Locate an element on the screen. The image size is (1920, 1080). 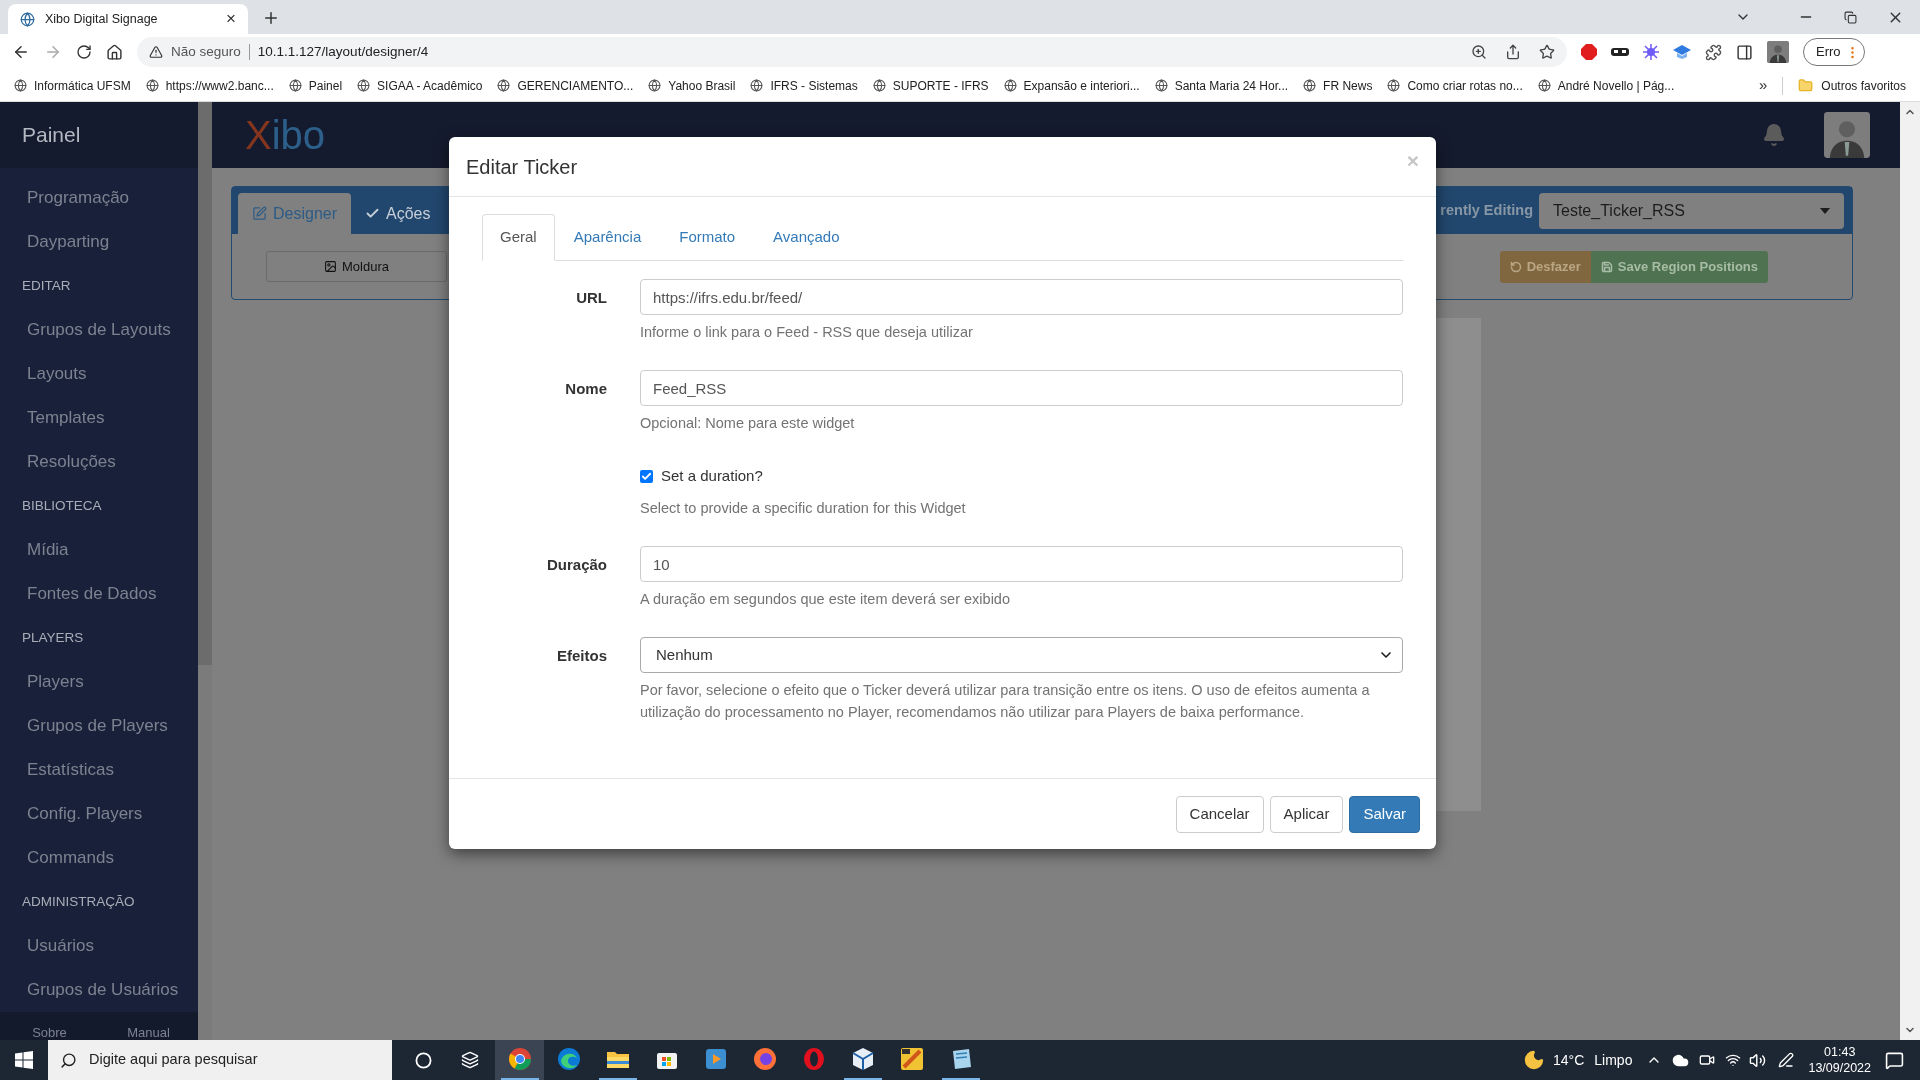
side-panel-icon is located at coordinates (1744, 52).